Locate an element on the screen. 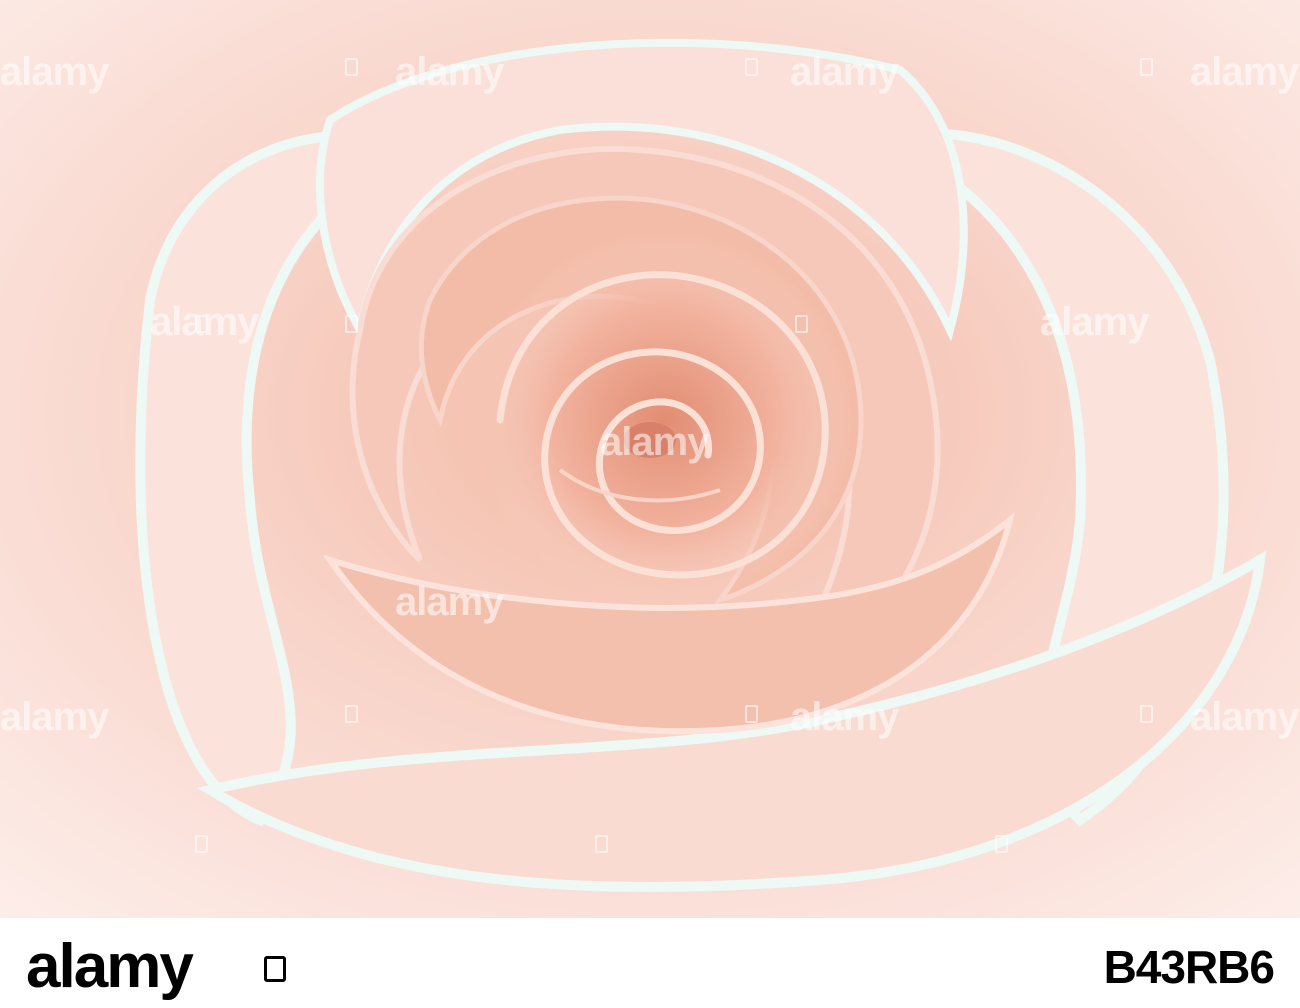 The width and height of the screenshot is (1300, 1008). logo-square-icon is located at coordinates (275, 969).